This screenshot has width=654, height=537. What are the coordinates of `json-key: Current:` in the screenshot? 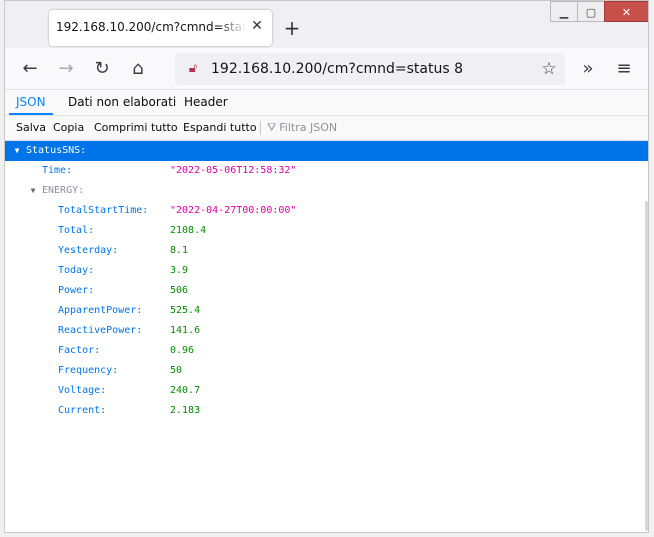 It's located at (82, 410).